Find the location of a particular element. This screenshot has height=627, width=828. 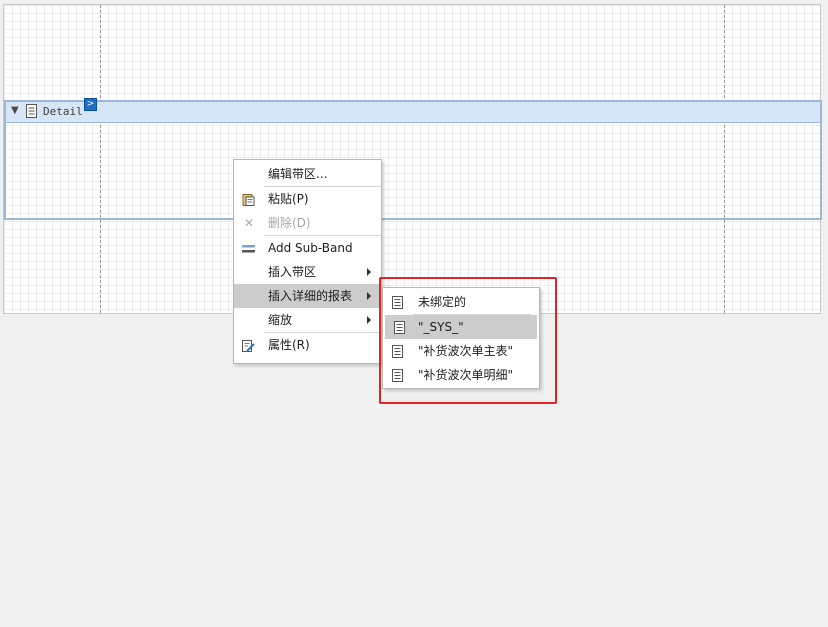

menu-item-label: 插入详细的报表 is located at coordinates (310, 296).